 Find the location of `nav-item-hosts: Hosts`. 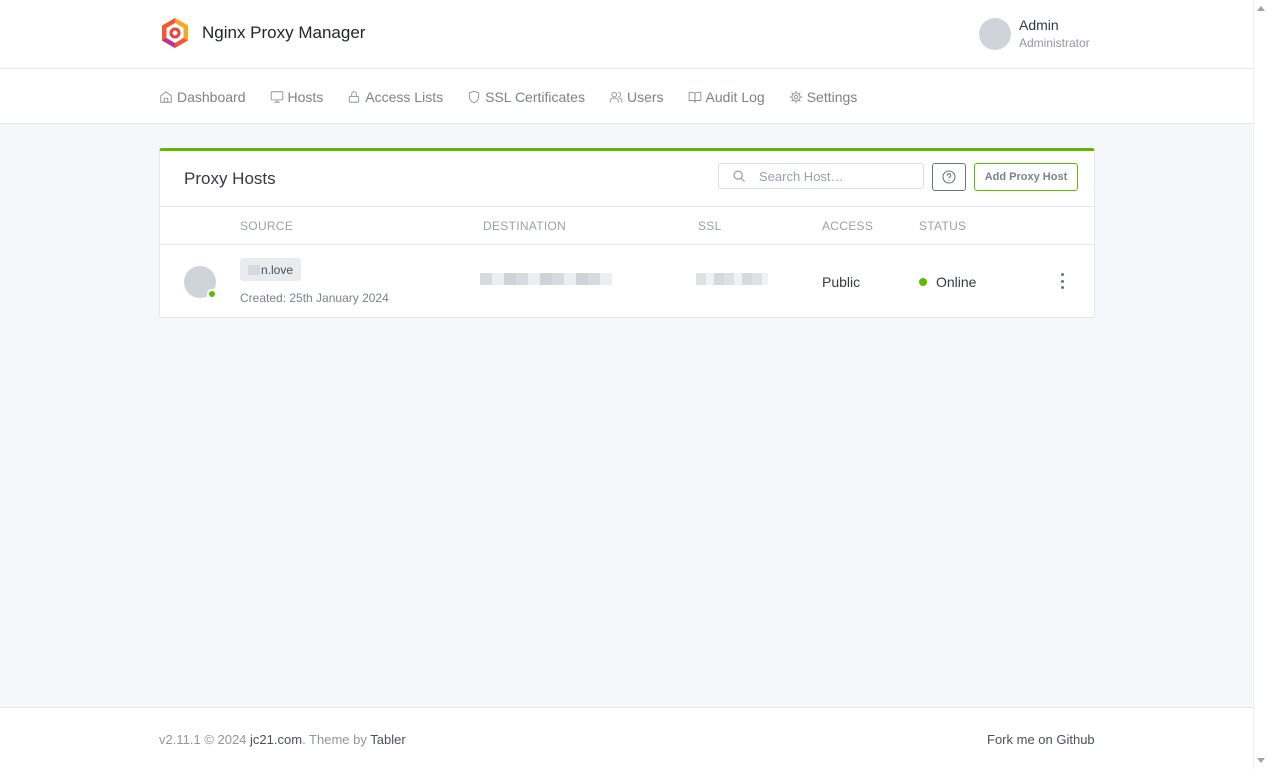

nav-item-hosts: Hosts is located at coordinates (297, 96).